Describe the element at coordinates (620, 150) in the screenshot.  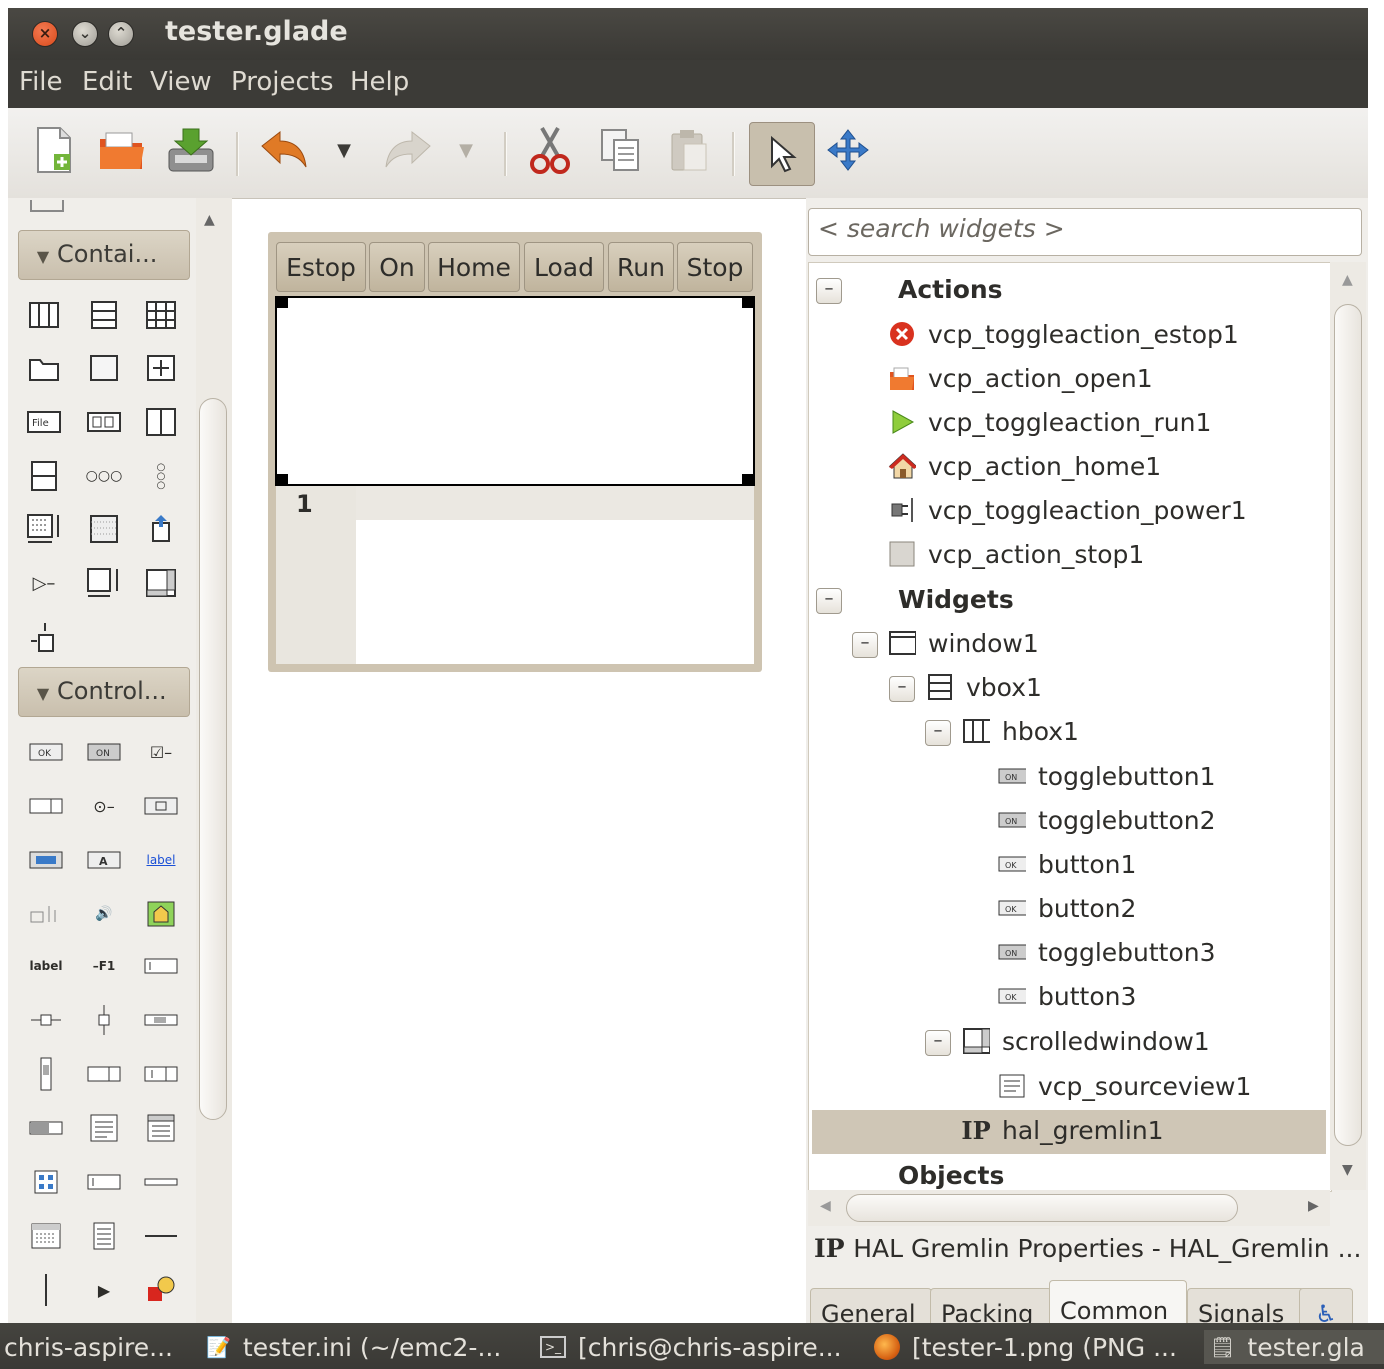
I see `copy-button` at that location.